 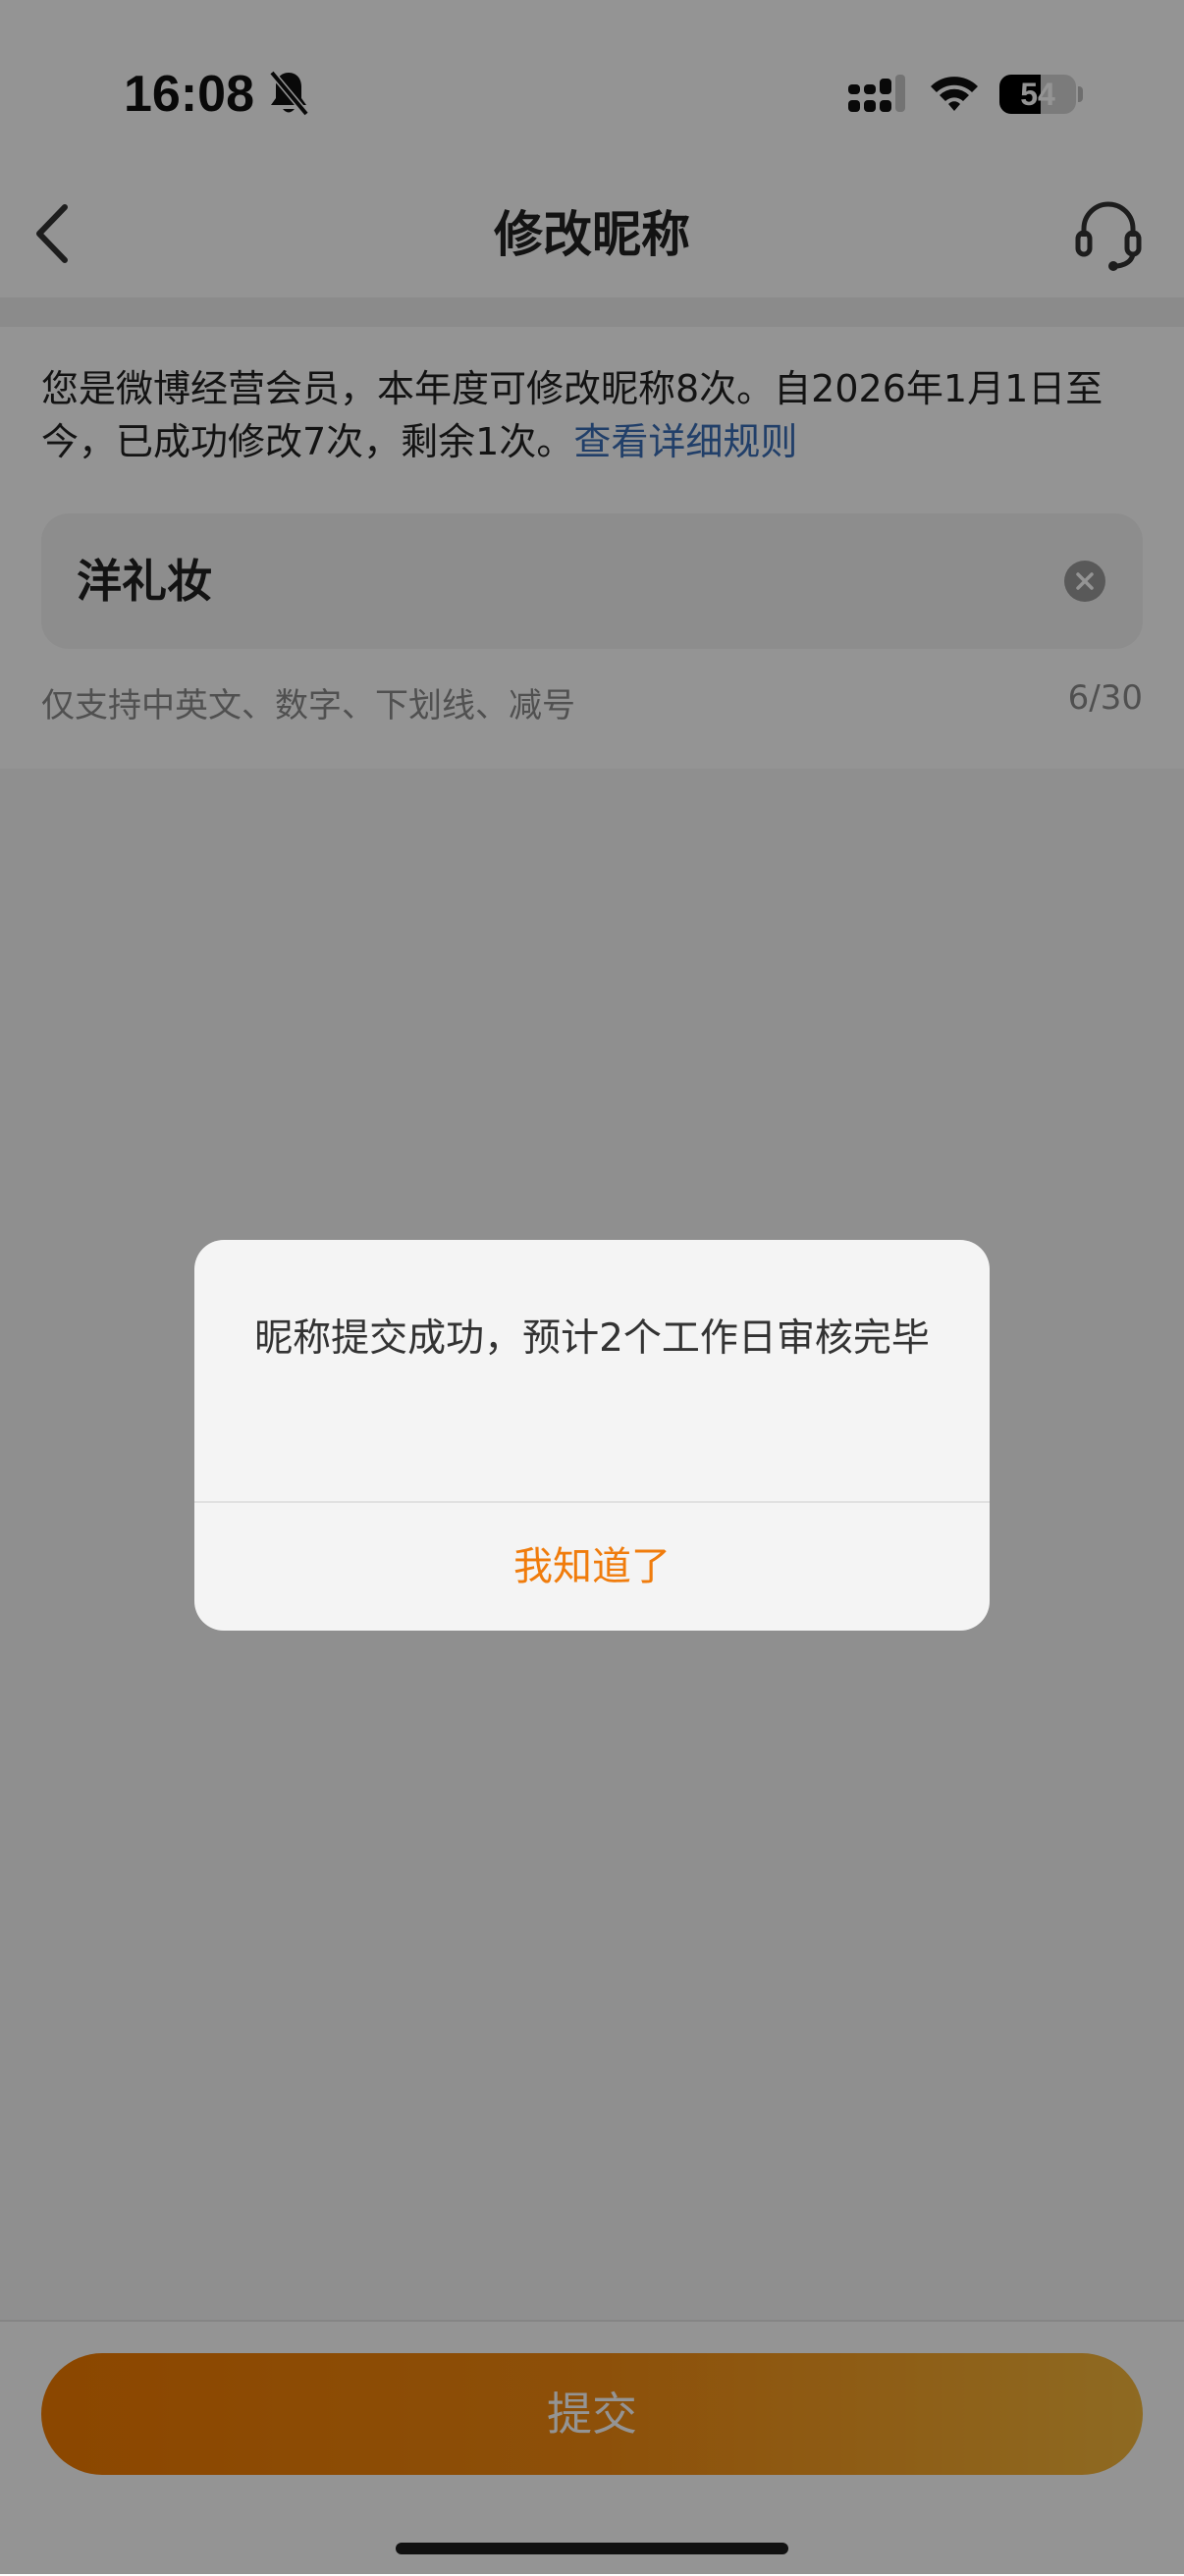 What do you see at coordinates (592, 2548) in the screenshot?
I see `home-indicator` at bounding box center [592, 2548].